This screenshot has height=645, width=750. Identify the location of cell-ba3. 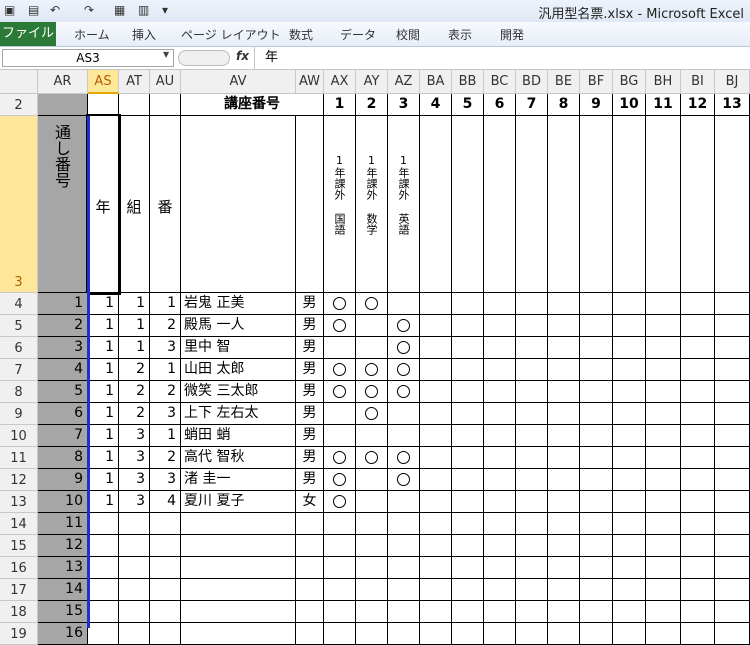
(436, 204).